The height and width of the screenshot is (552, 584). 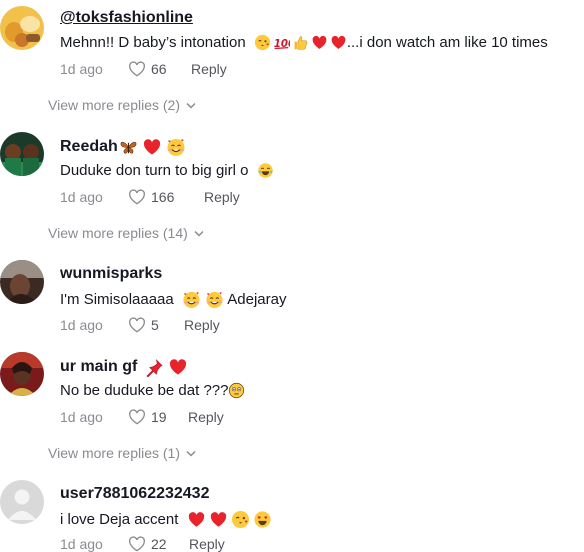 I want to click on like-count: 166, so click(x=163, y=197).